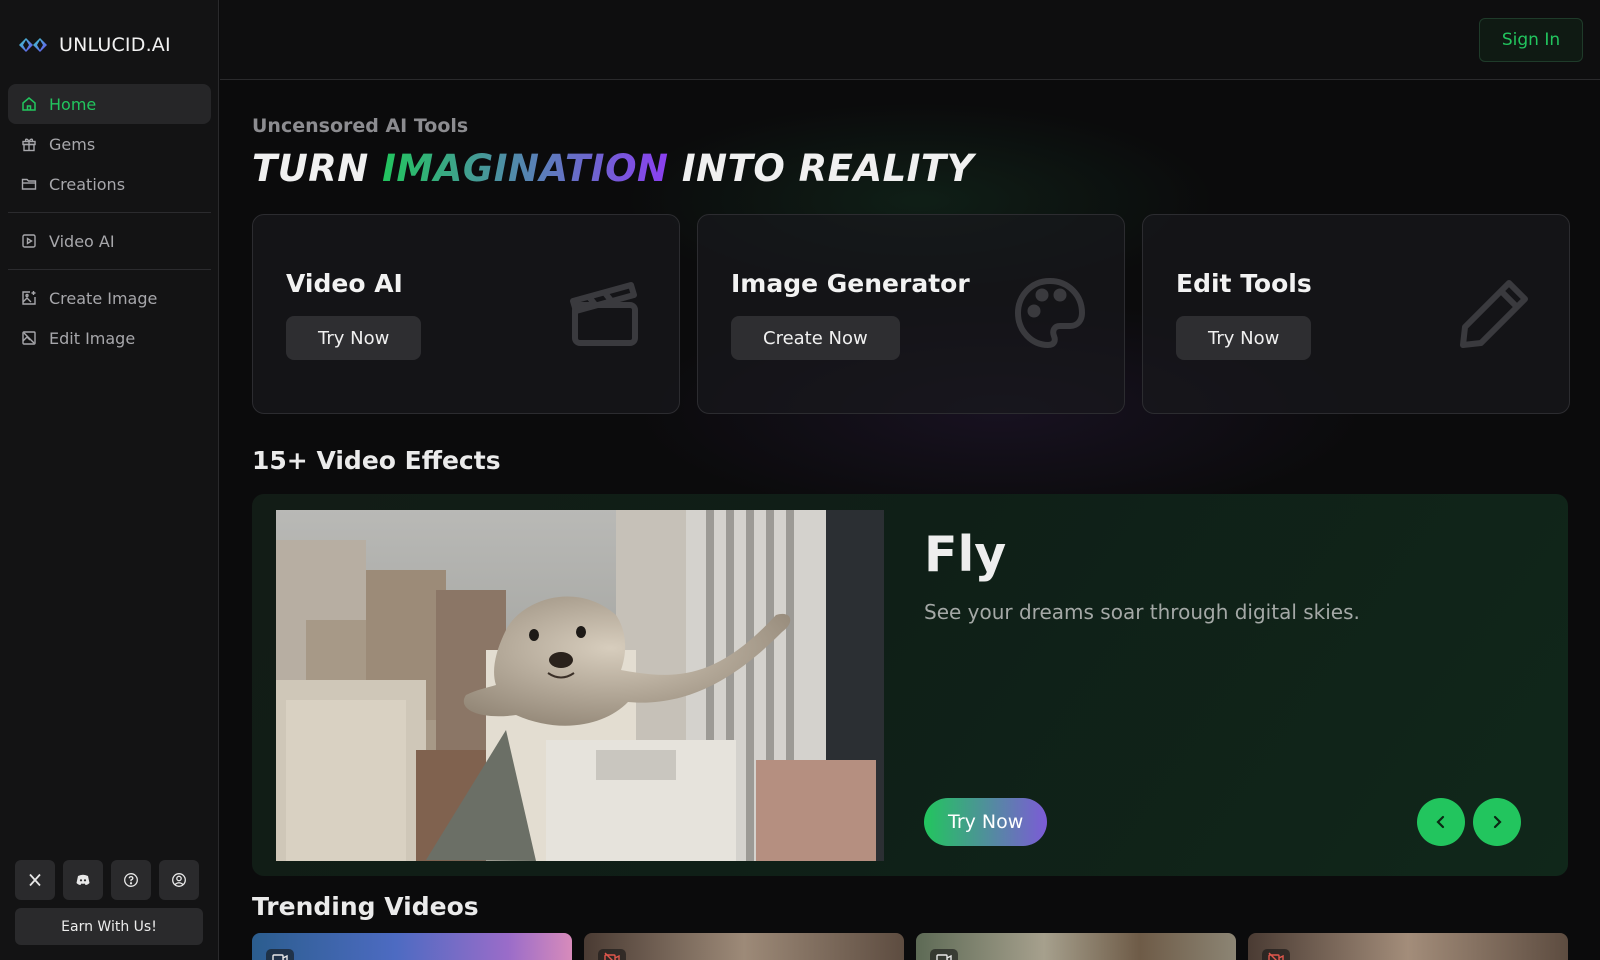 The height and width of the screenshot is (960, 1600). I want to click on play-square-icon, so click(29, 241).